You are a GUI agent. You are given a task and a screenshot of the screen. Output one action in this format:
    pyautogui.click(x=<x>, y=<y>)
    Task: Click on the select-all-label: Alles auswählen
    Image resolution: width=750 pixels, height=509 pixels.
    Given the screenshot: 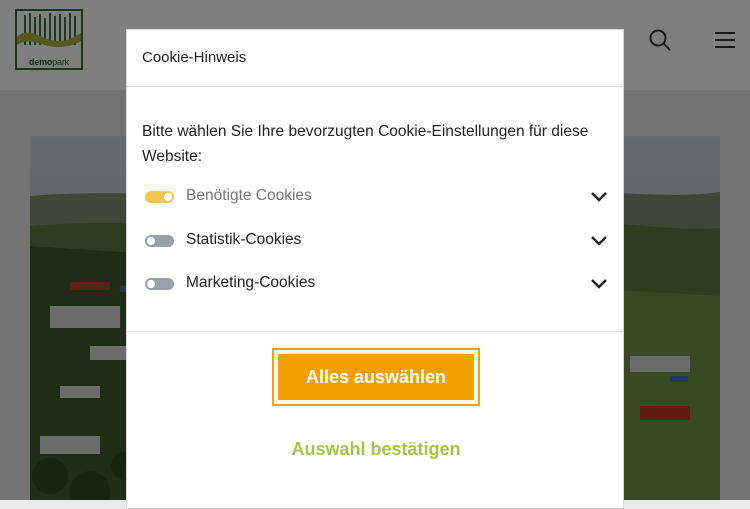 What is the action you would take?
    pyautogui.click(x=376, y=377)
    